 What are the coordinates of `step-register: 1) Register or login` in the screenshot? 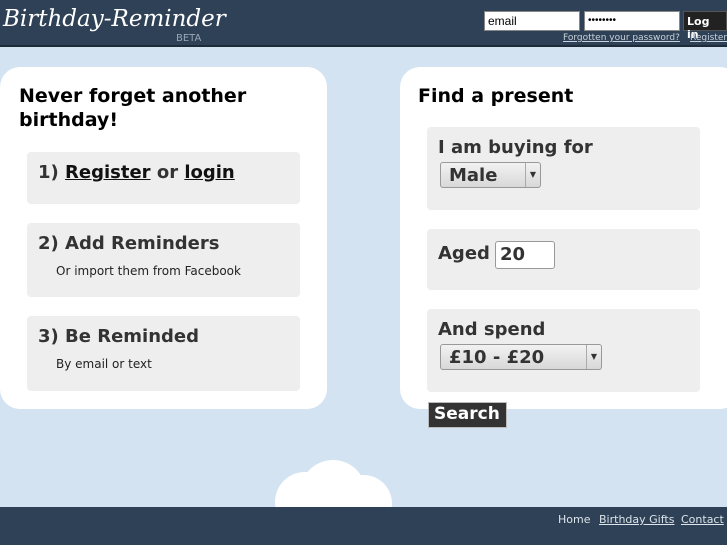 It's located at (163, 178).